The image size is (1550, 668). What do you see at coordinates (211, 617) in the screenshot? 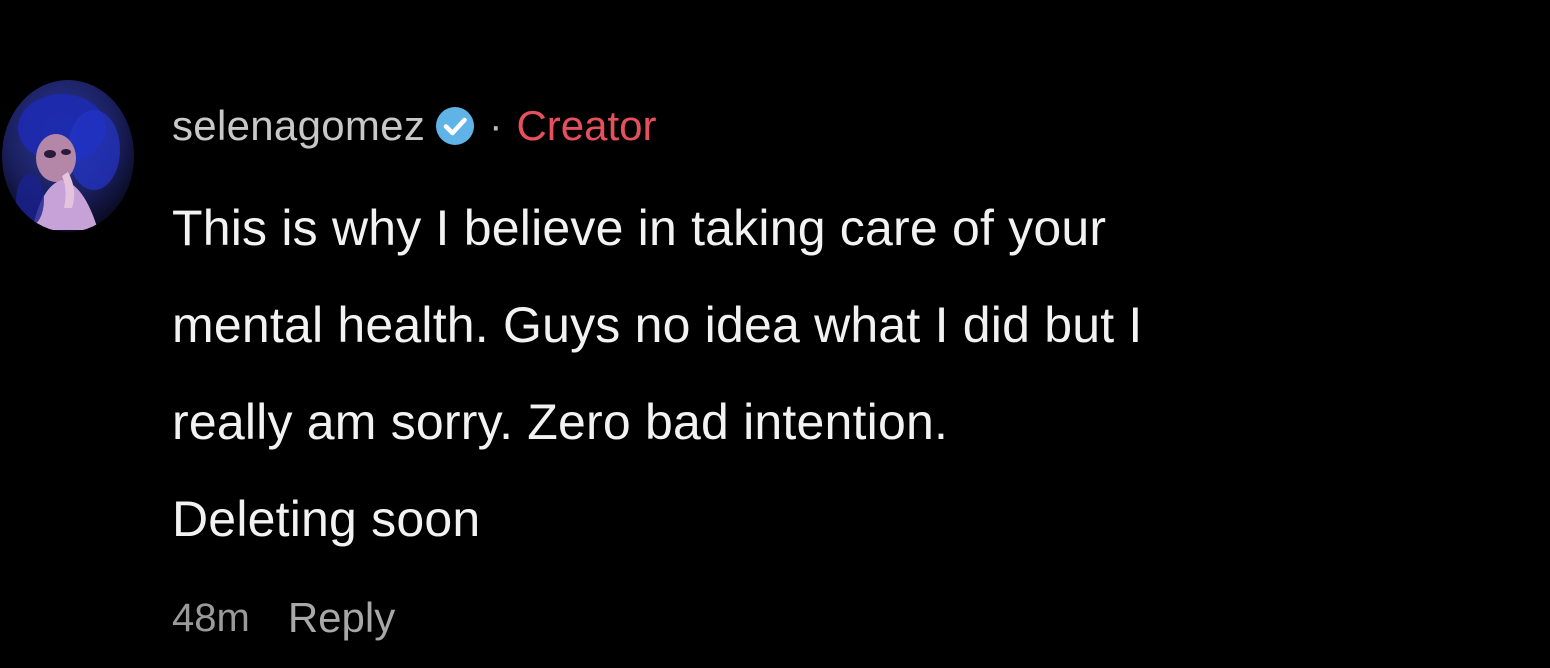
I see `timestamp: 48m` at bounding box center [211, 617].